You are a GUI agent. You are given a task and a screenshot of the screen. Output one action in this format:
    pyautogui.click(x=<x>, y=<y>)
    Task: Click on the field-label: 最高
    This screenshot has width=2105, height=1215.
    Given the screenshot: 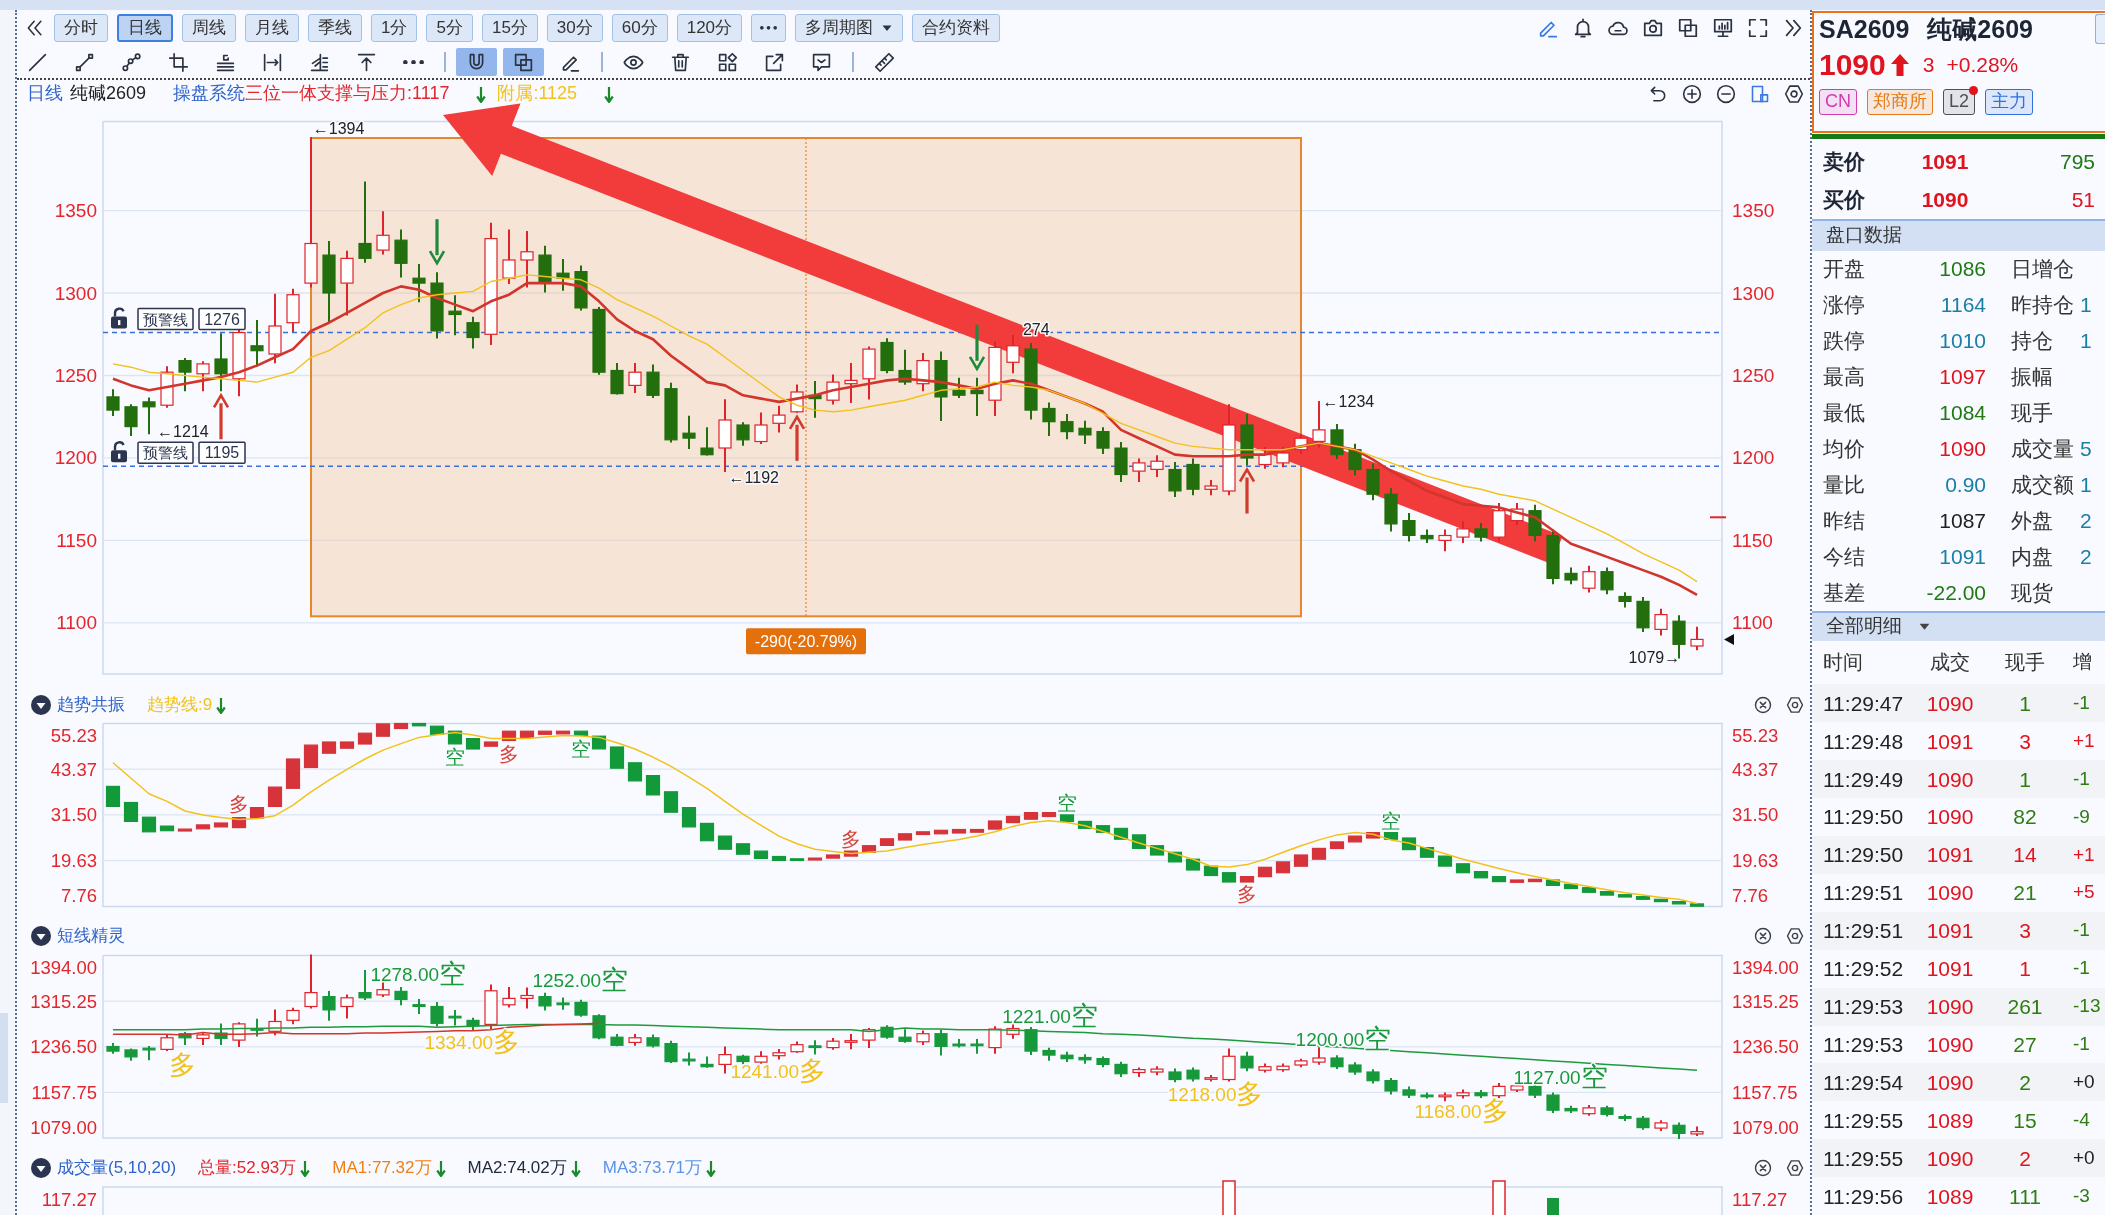 What is the action you would take?
    pyautogui.click(x=1844, y=377)
    